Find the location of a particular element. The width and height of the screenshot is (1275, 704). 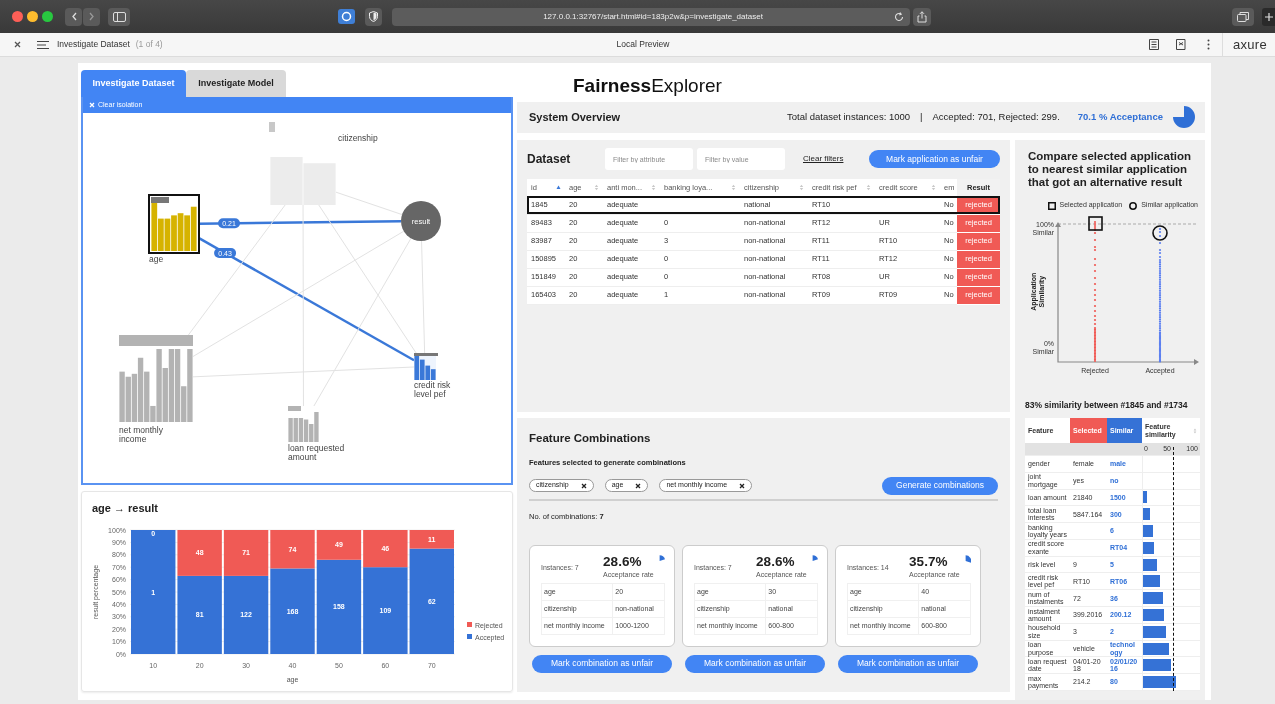

new-tab-button is located at coordinates (1268, 16).